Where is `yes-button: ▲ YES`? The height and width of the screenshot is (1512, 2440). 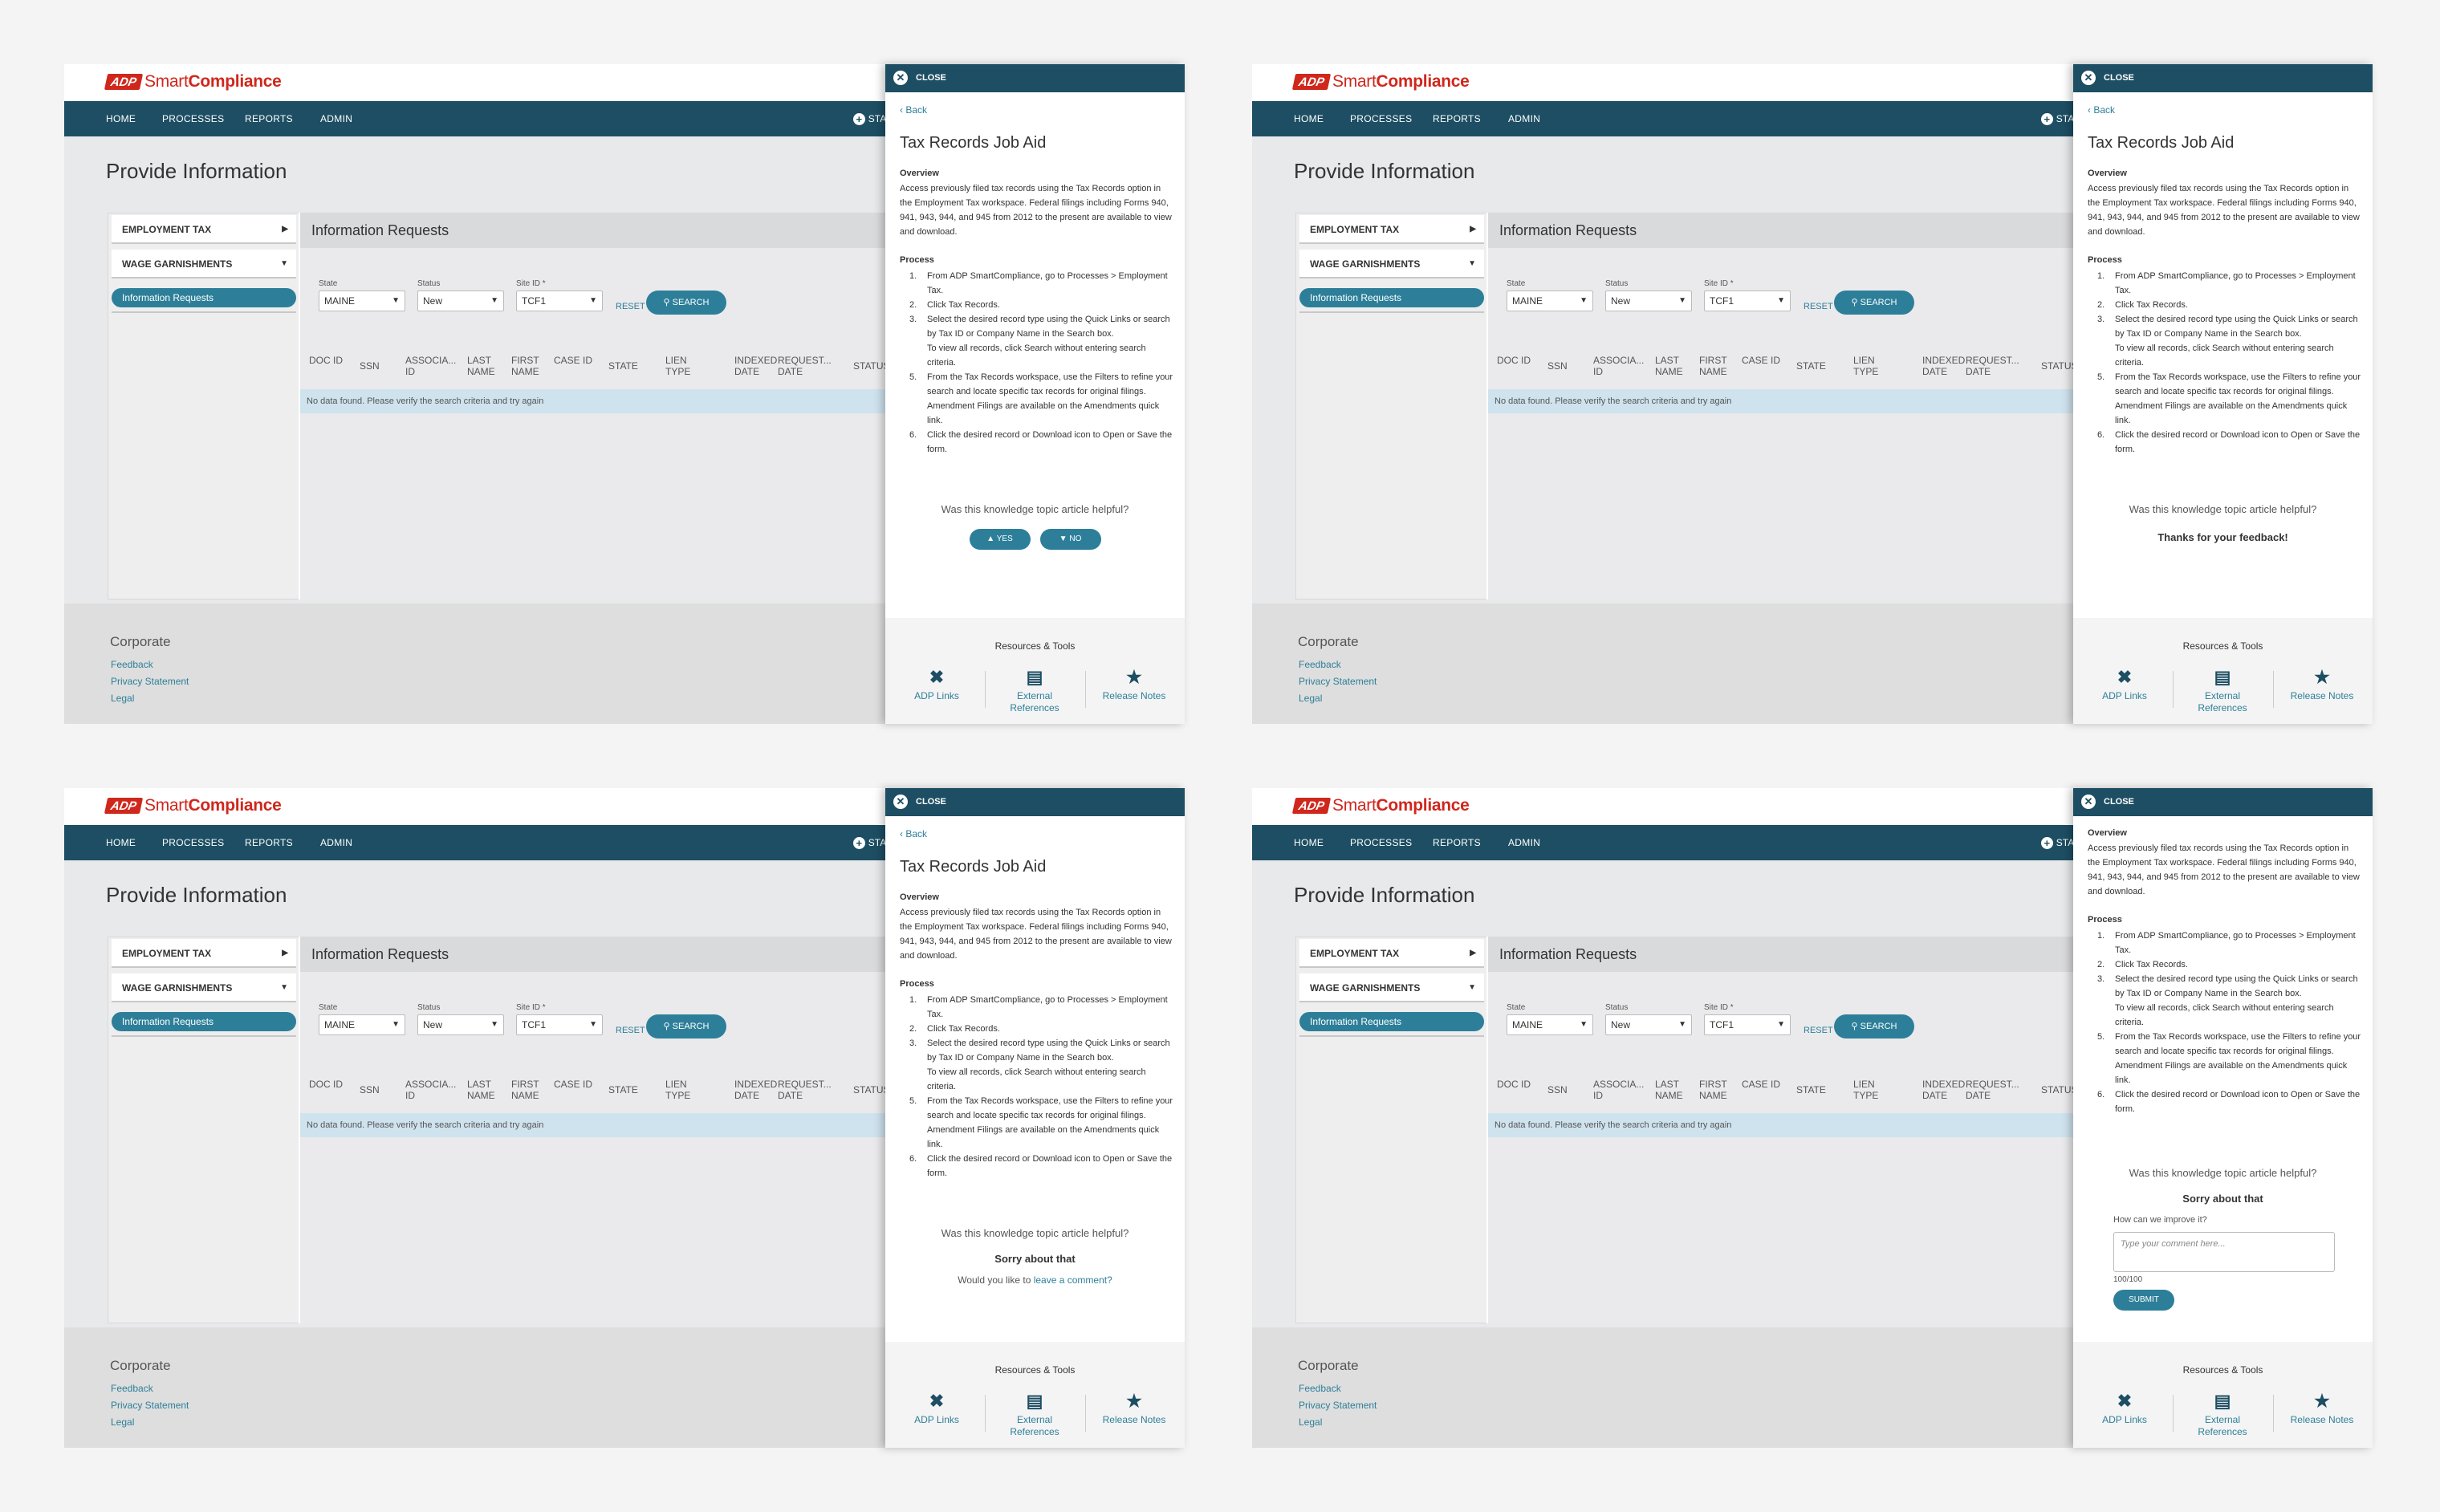 yes-button: ▲ YES is located at coordinates (1000, 539).